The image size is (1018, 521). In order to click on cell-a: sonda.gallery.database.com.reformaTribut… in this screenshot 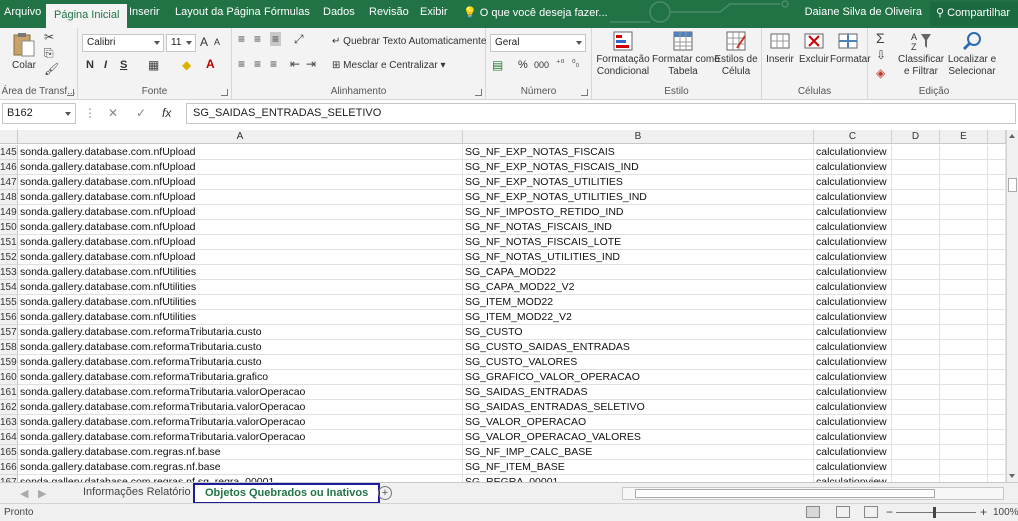, I will do `click(240, 392)`.